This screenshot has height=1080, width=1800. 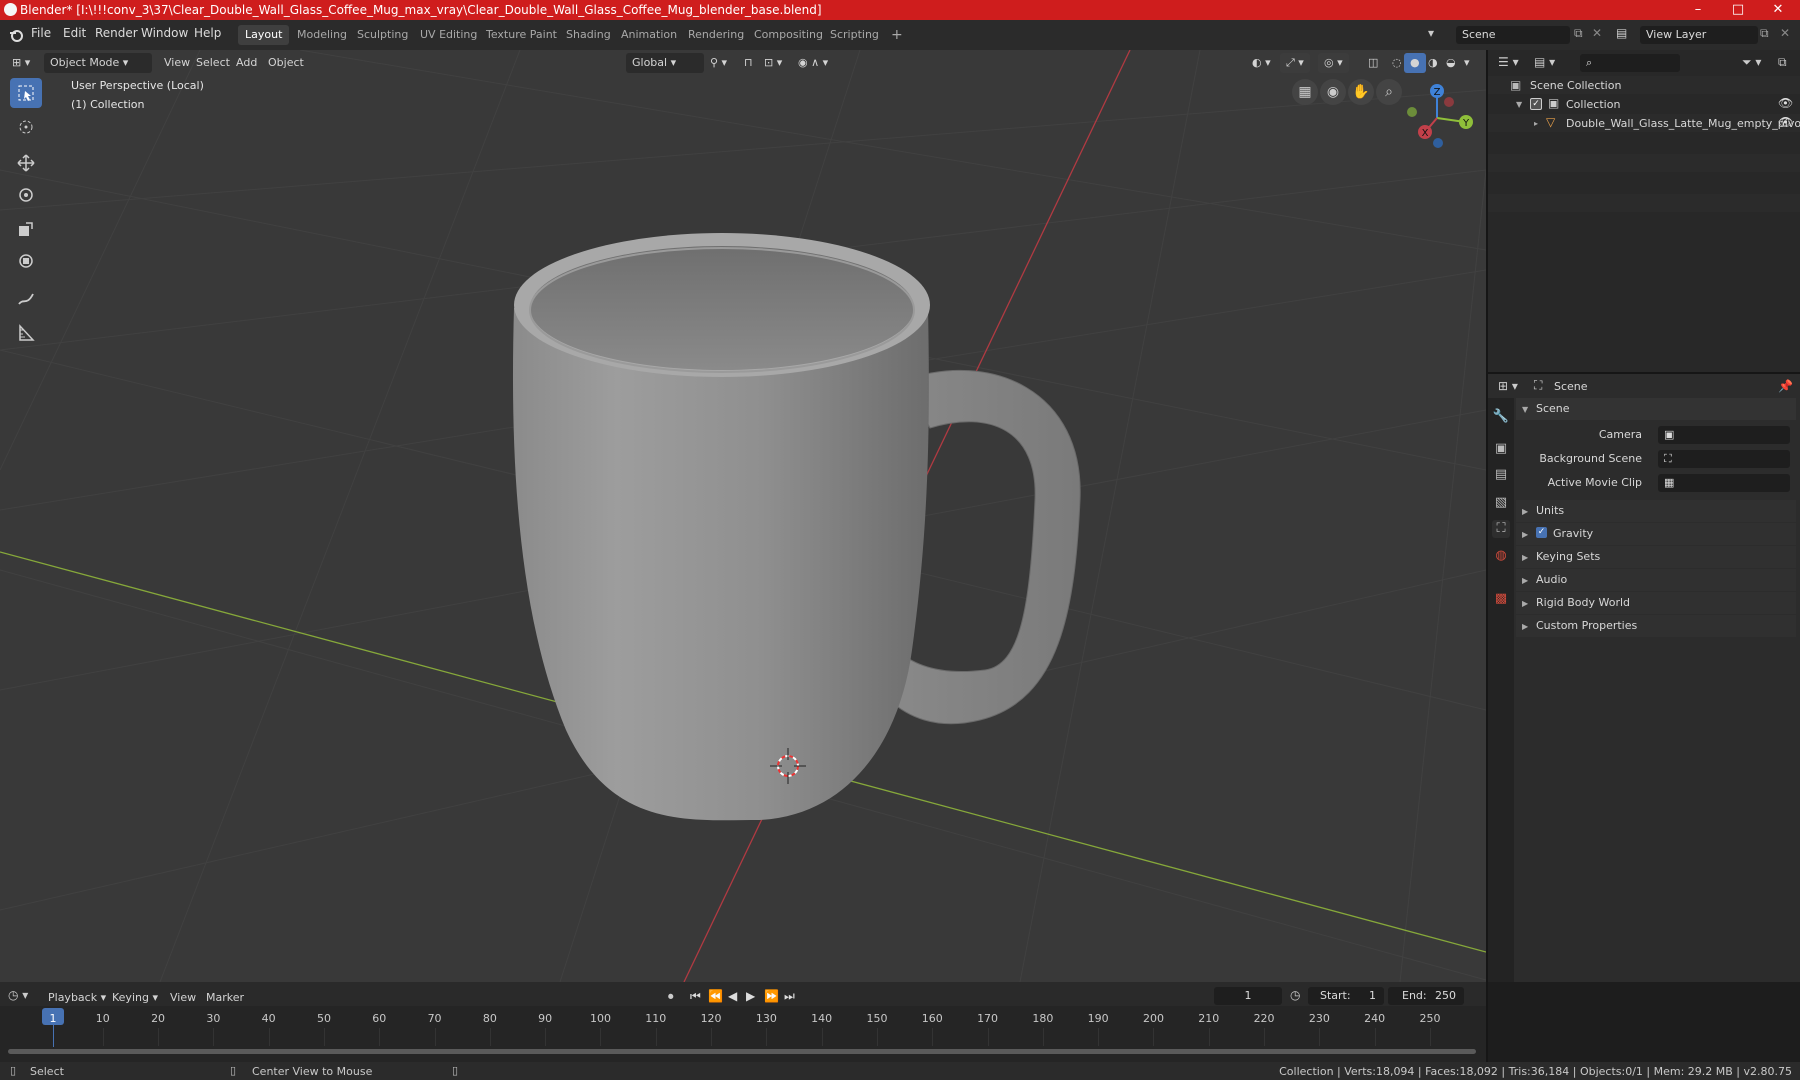 What do you see at coordinates (1597, 33) in the screenshot?
I see `delete-scene-icon: ✕` at bounding box center [1597, 33].